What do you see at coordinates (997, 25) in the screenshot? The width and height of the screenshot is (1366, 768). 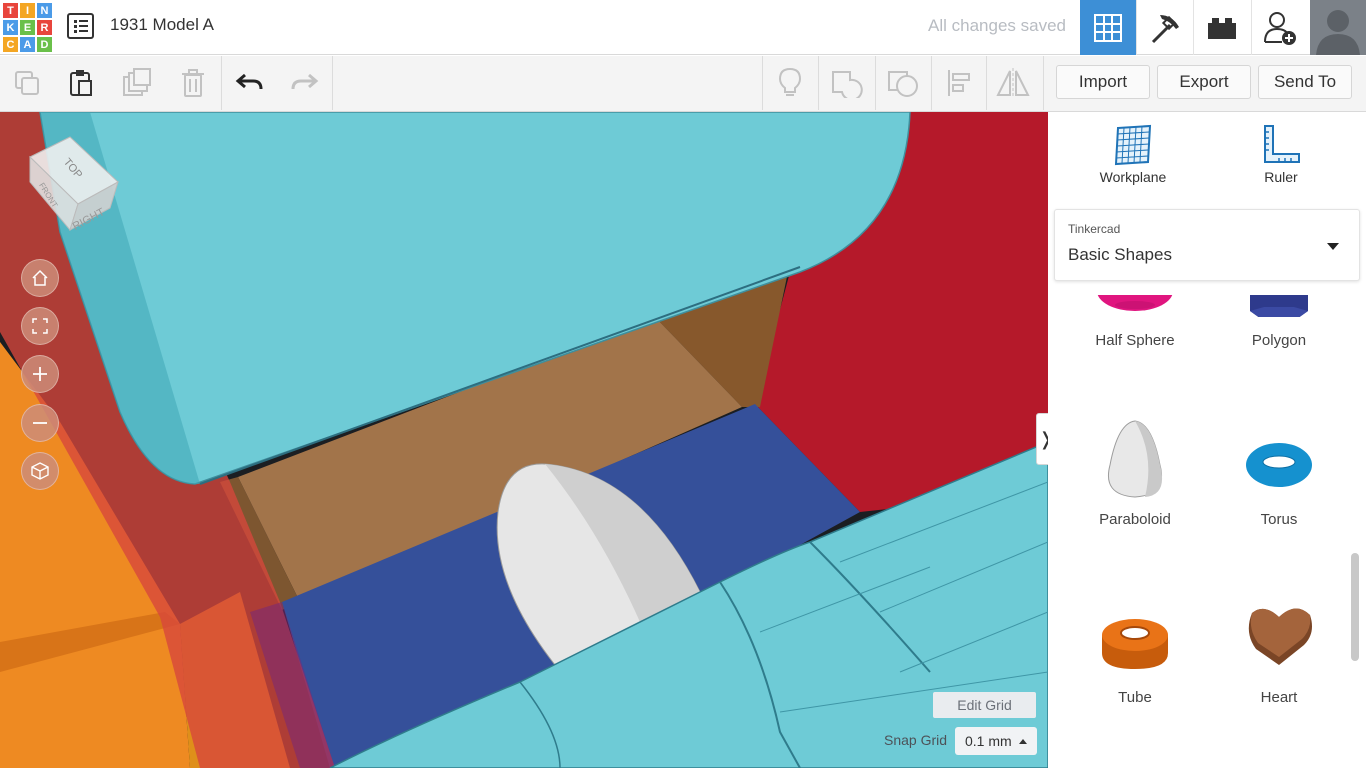 I see `save-status: All changes saved` at bounding box center [997, 25].